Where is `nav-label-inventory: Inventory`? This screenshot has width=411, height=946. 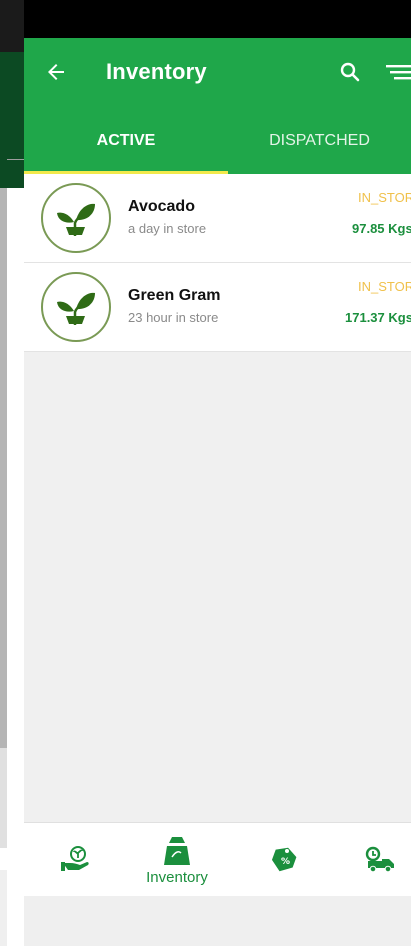
nav-label-inventory: Inventory is located at coordinates (177, 877).